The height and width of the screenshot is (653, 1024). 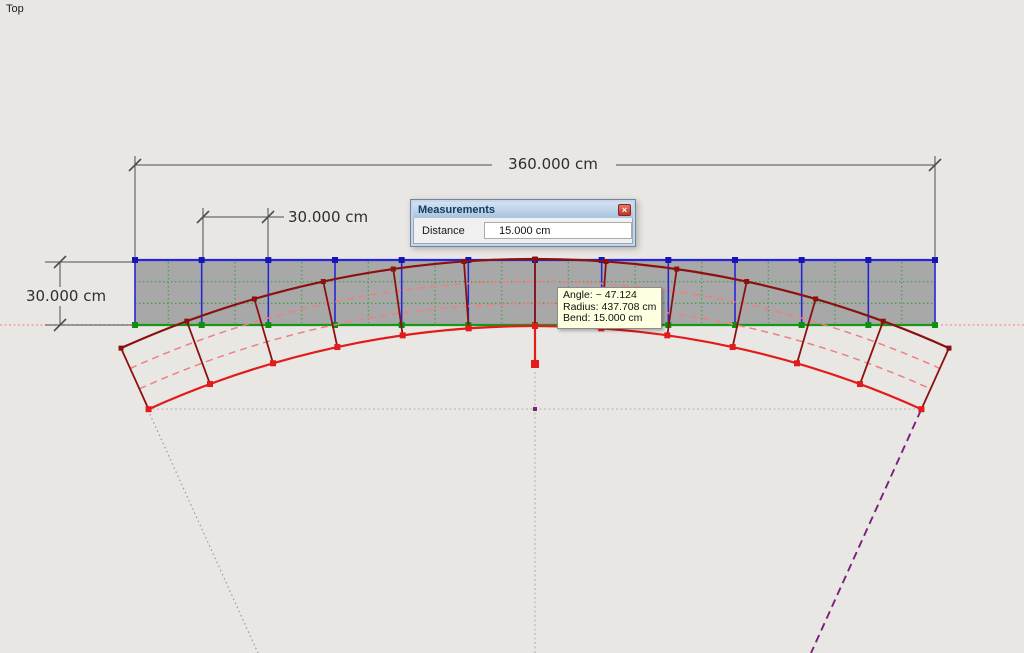 I want to click on close-icon: ×, so click(x=624, y=210).